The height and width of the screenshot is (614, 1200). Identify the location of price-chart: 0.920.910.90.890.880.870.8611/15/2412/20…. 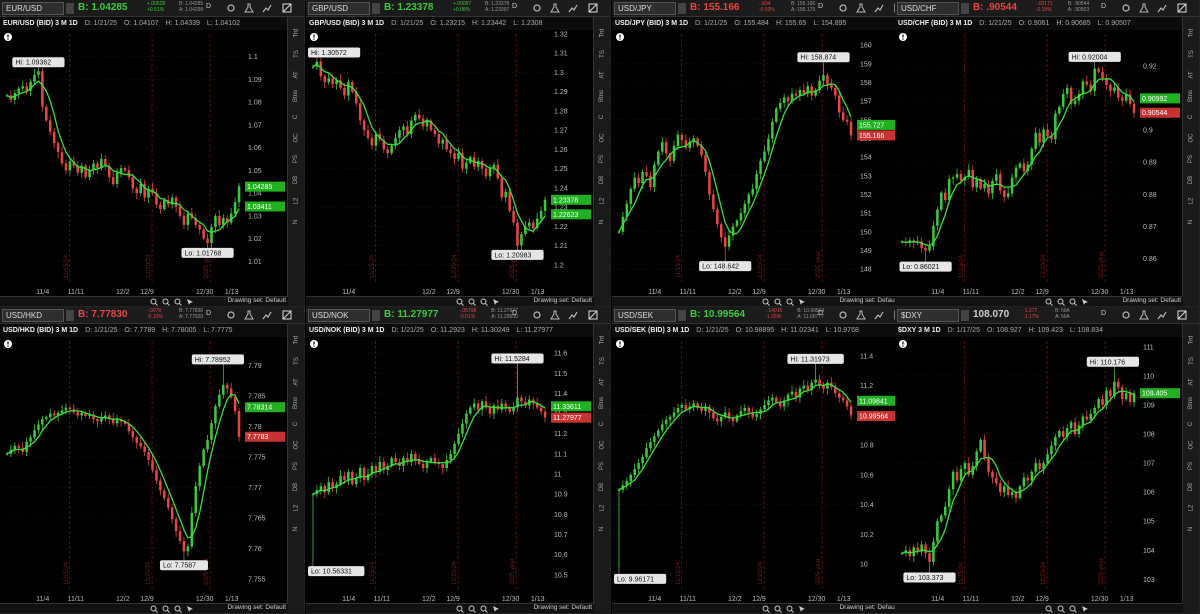
(1039, 148).